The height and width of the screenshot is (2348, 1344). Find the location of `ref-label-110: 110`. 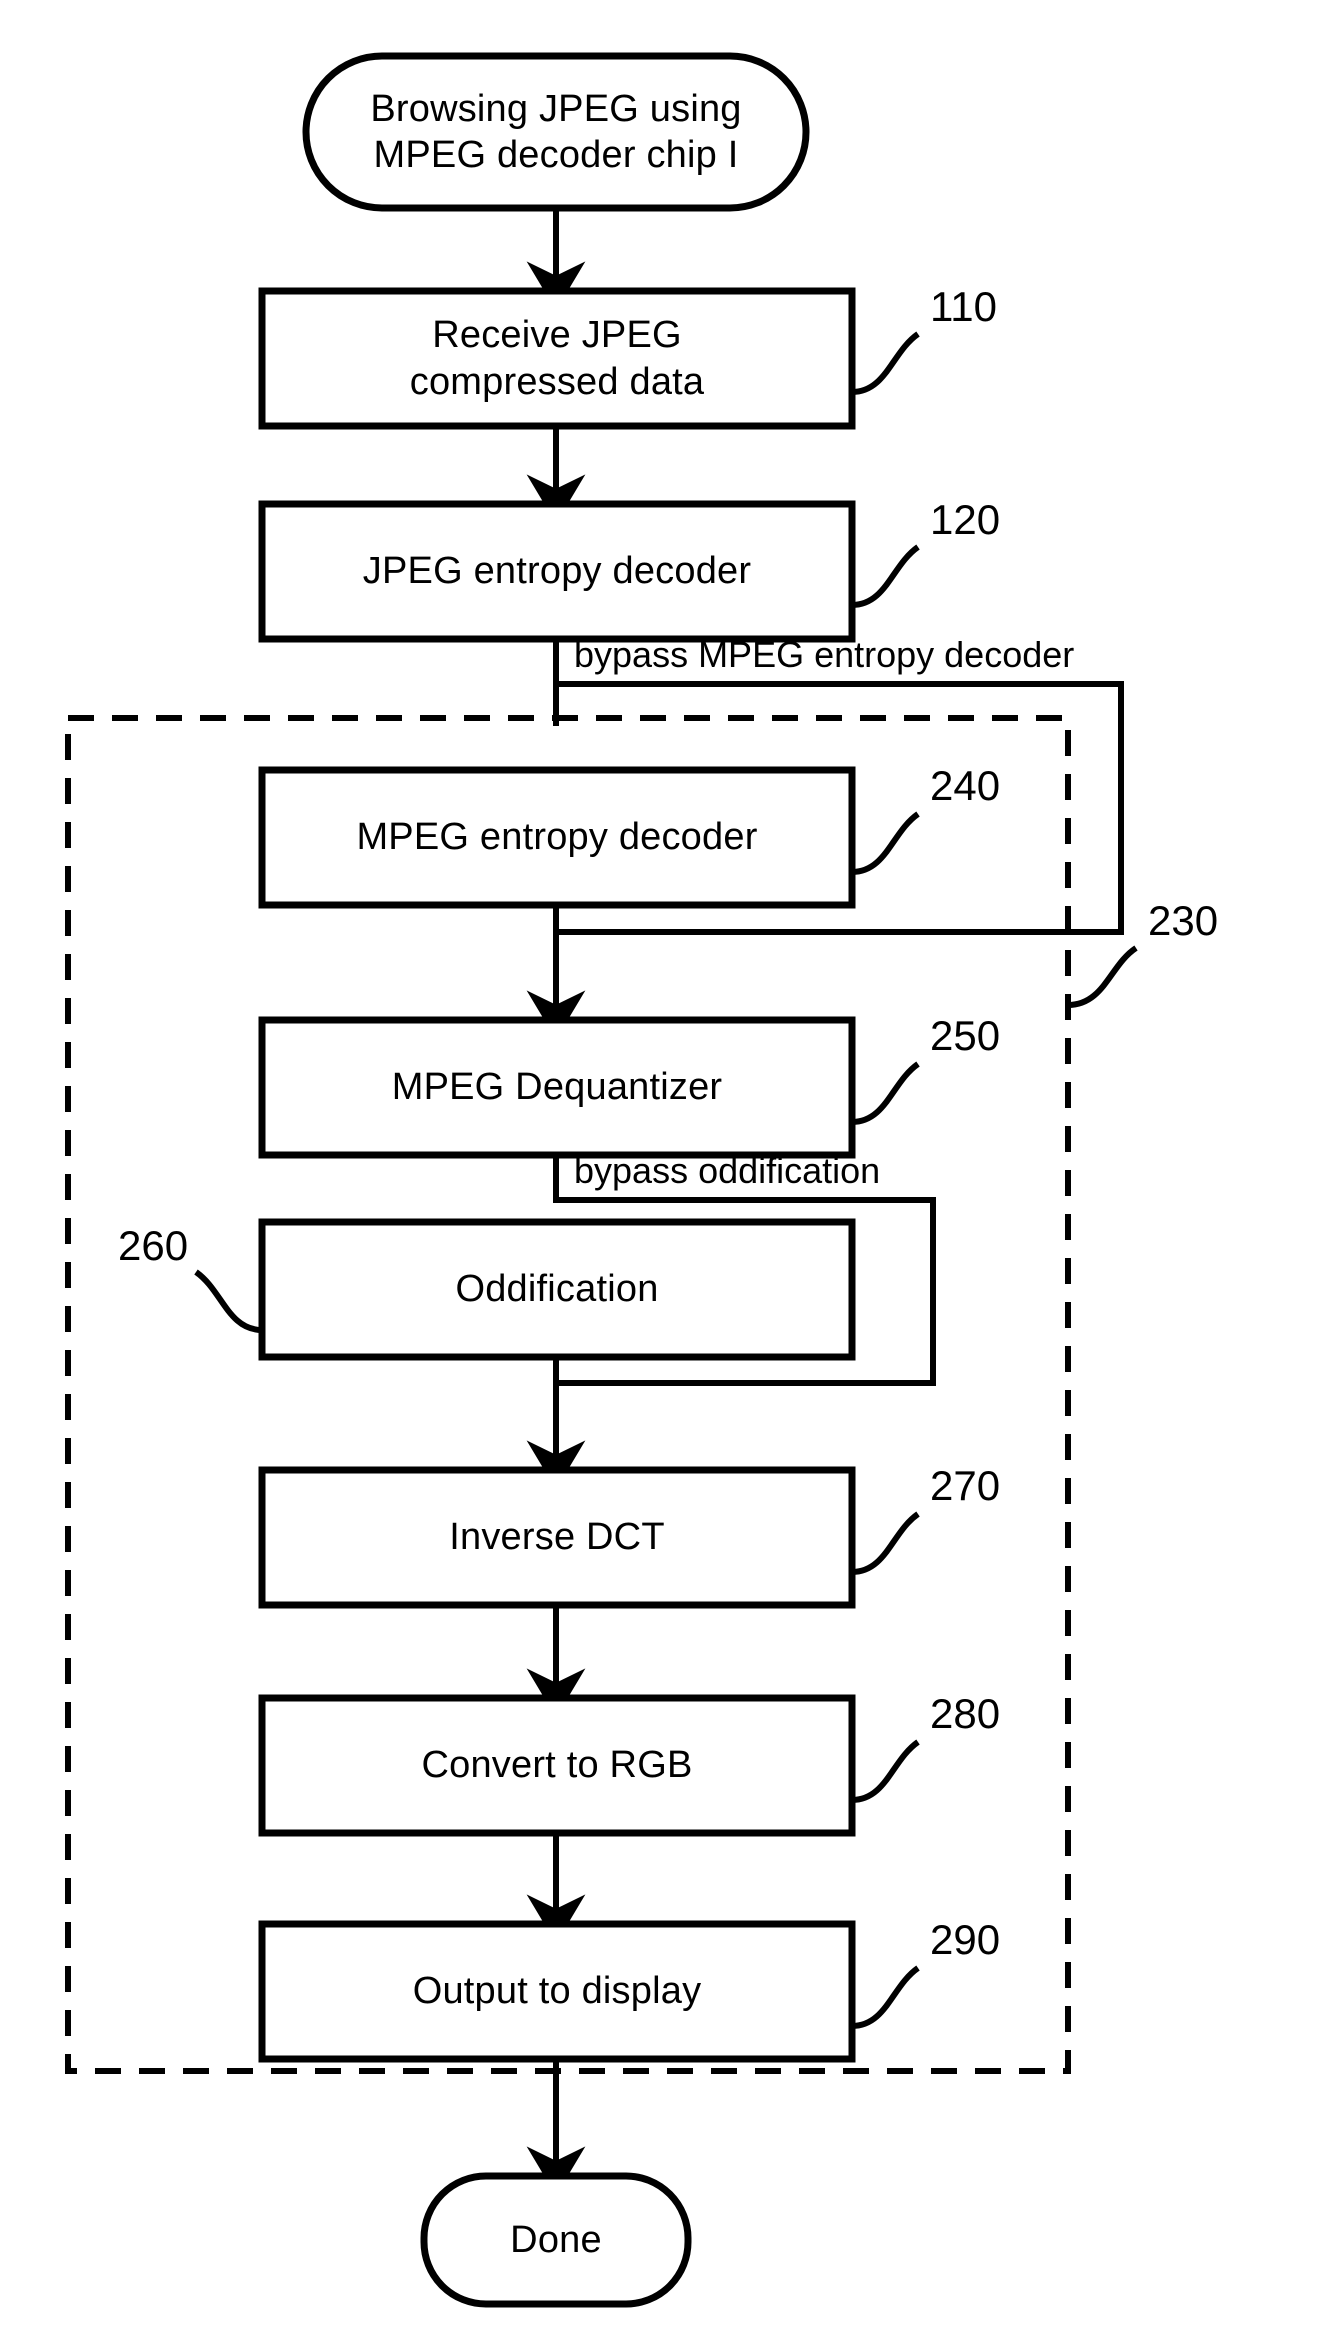

ref-label-110: 110 is located at coordinates (963, 306).